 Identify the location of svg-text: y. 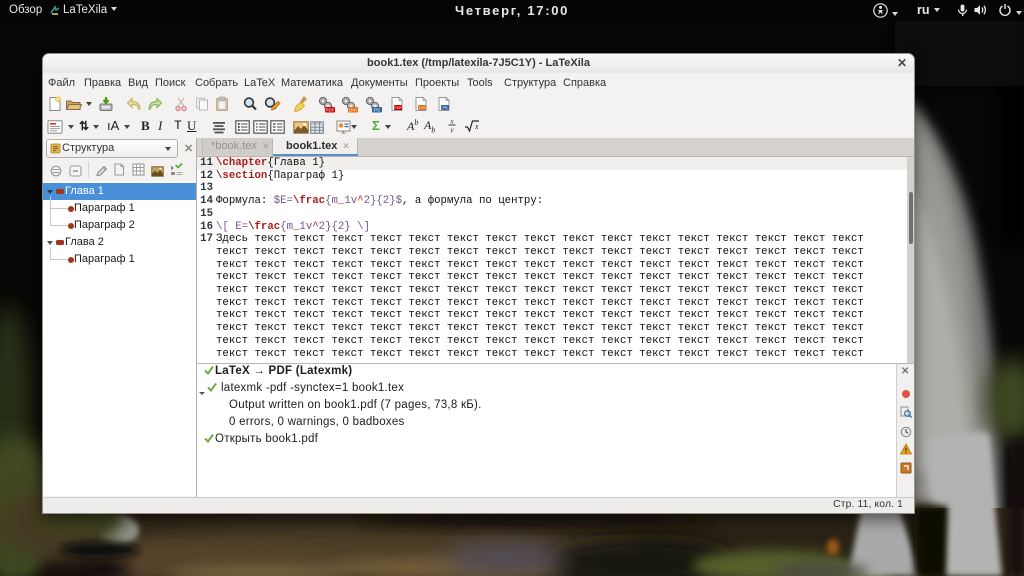
(451, 129).